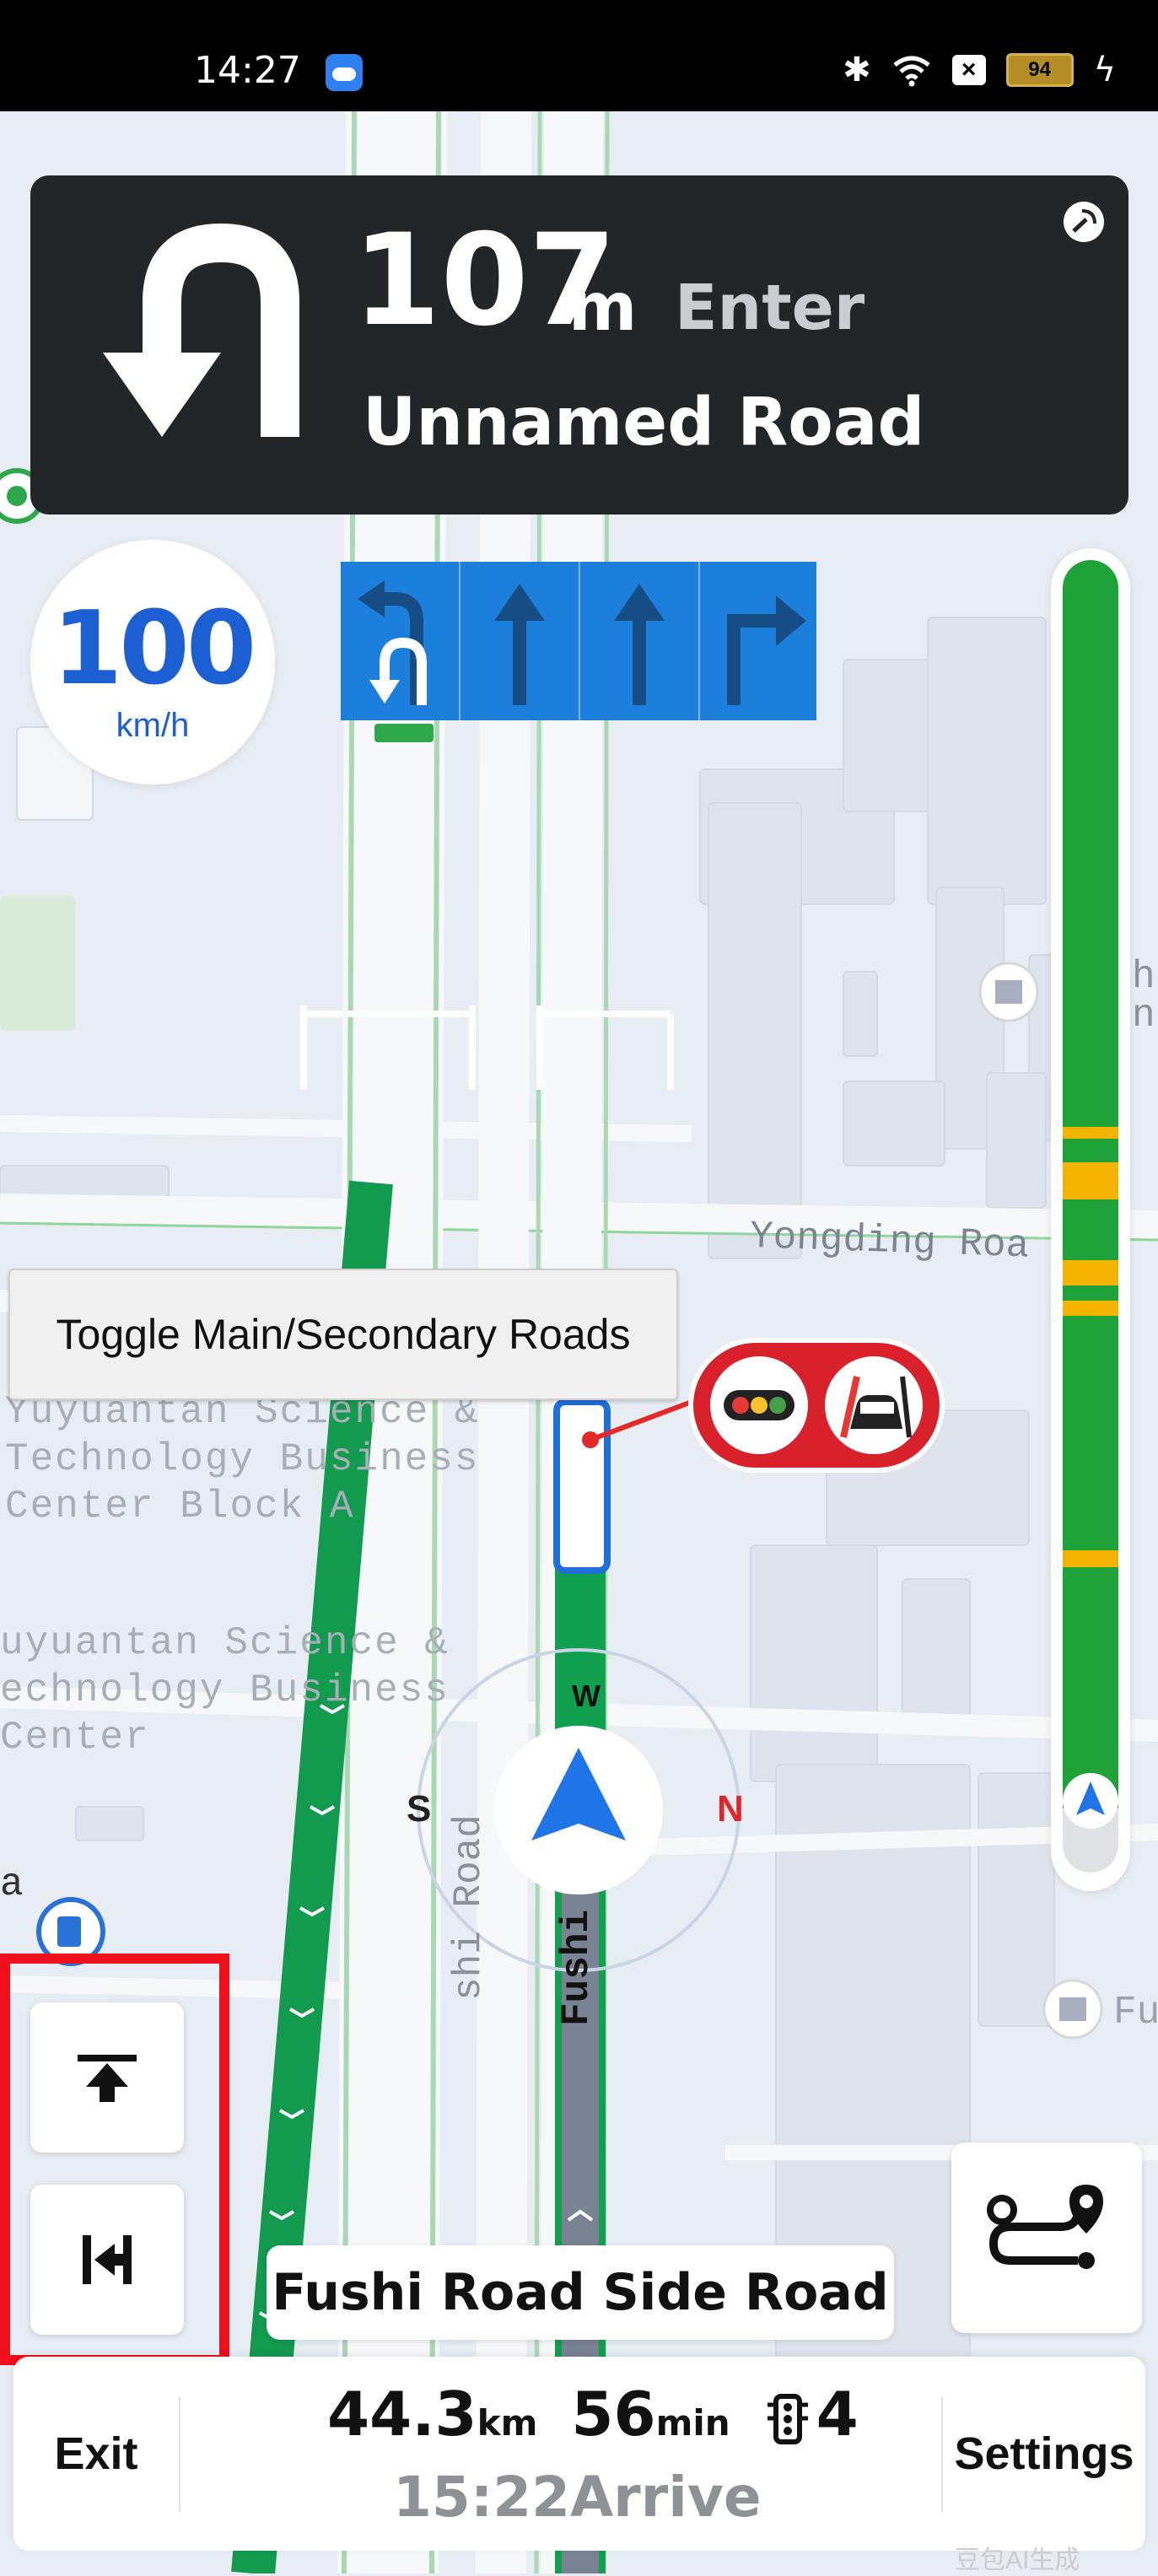  I want to click on lane-guidance, so click(579, 641).